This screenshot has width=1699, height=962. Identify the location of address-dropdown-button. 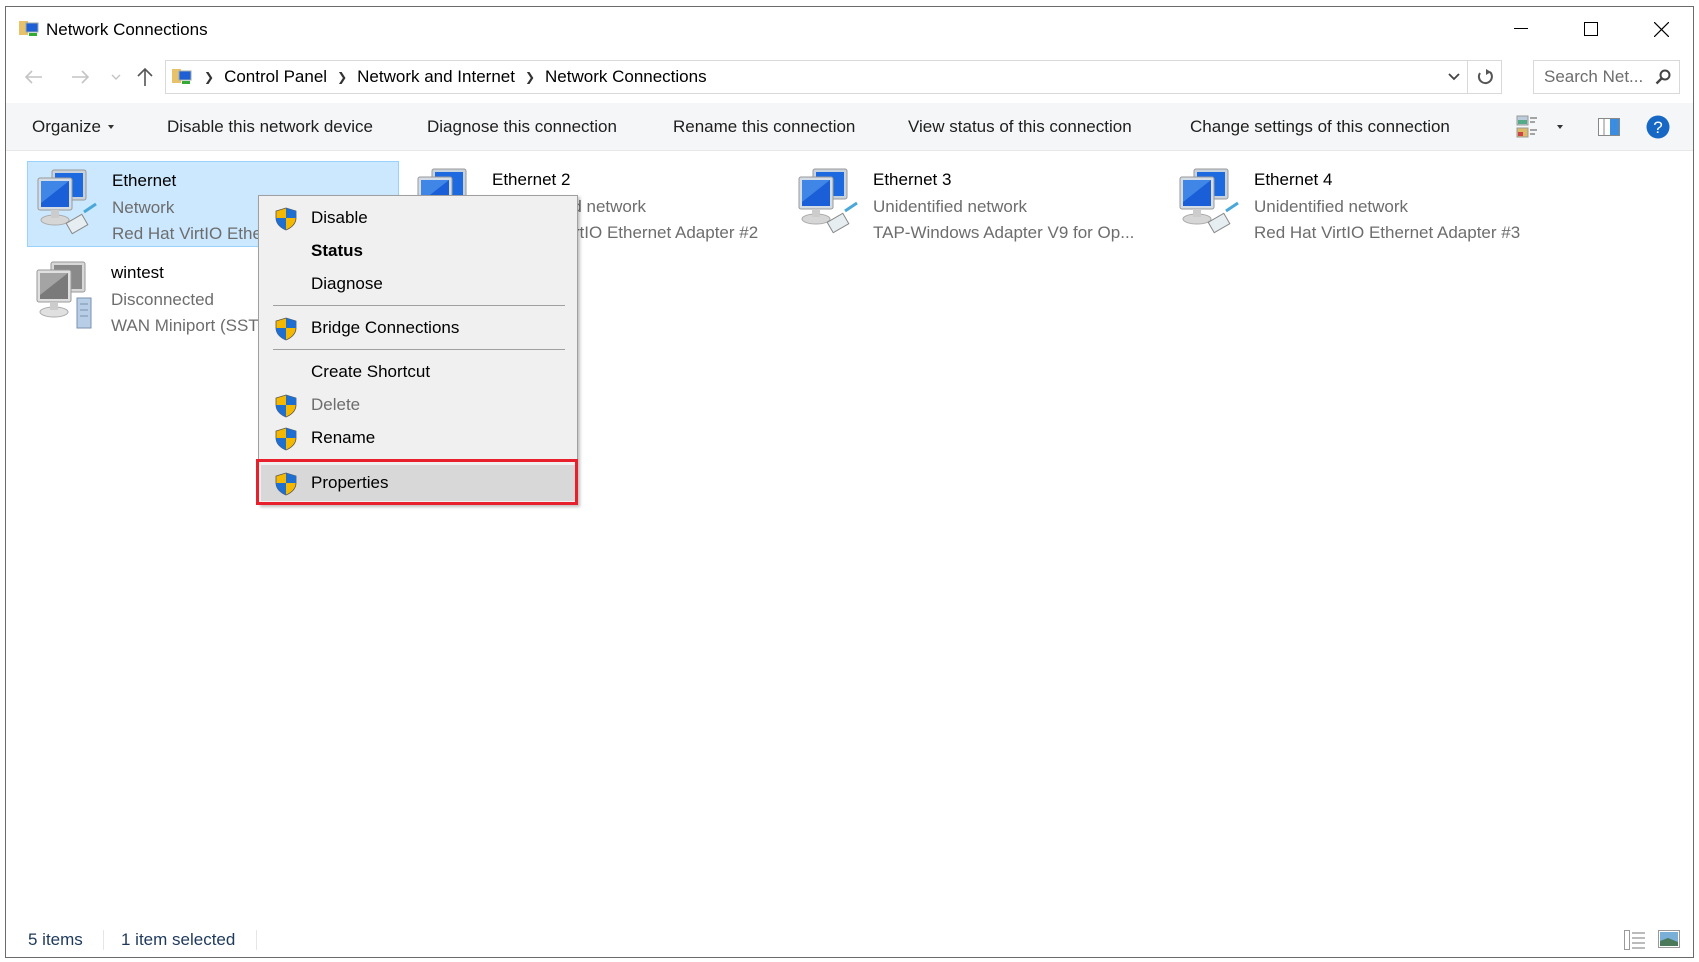
(1454, 77).